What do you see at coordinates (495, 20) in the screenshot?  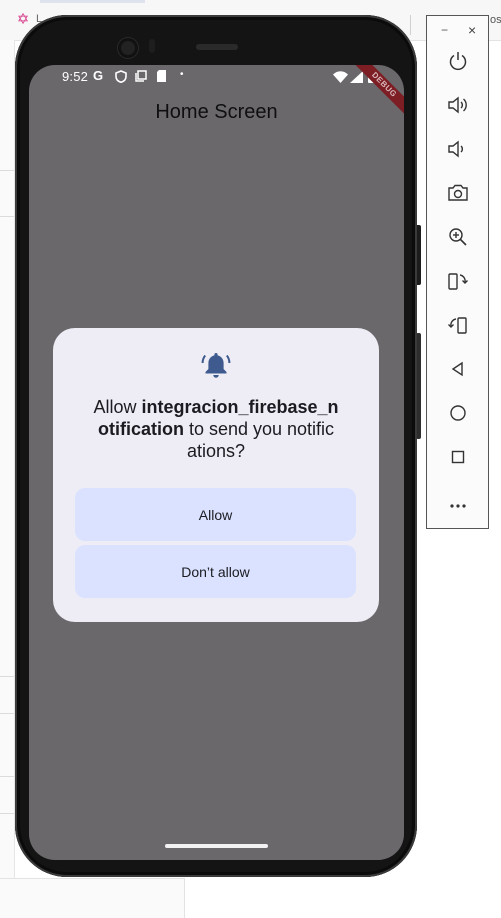 I see `ide-right-label: os` at bounding box center [495, 20].